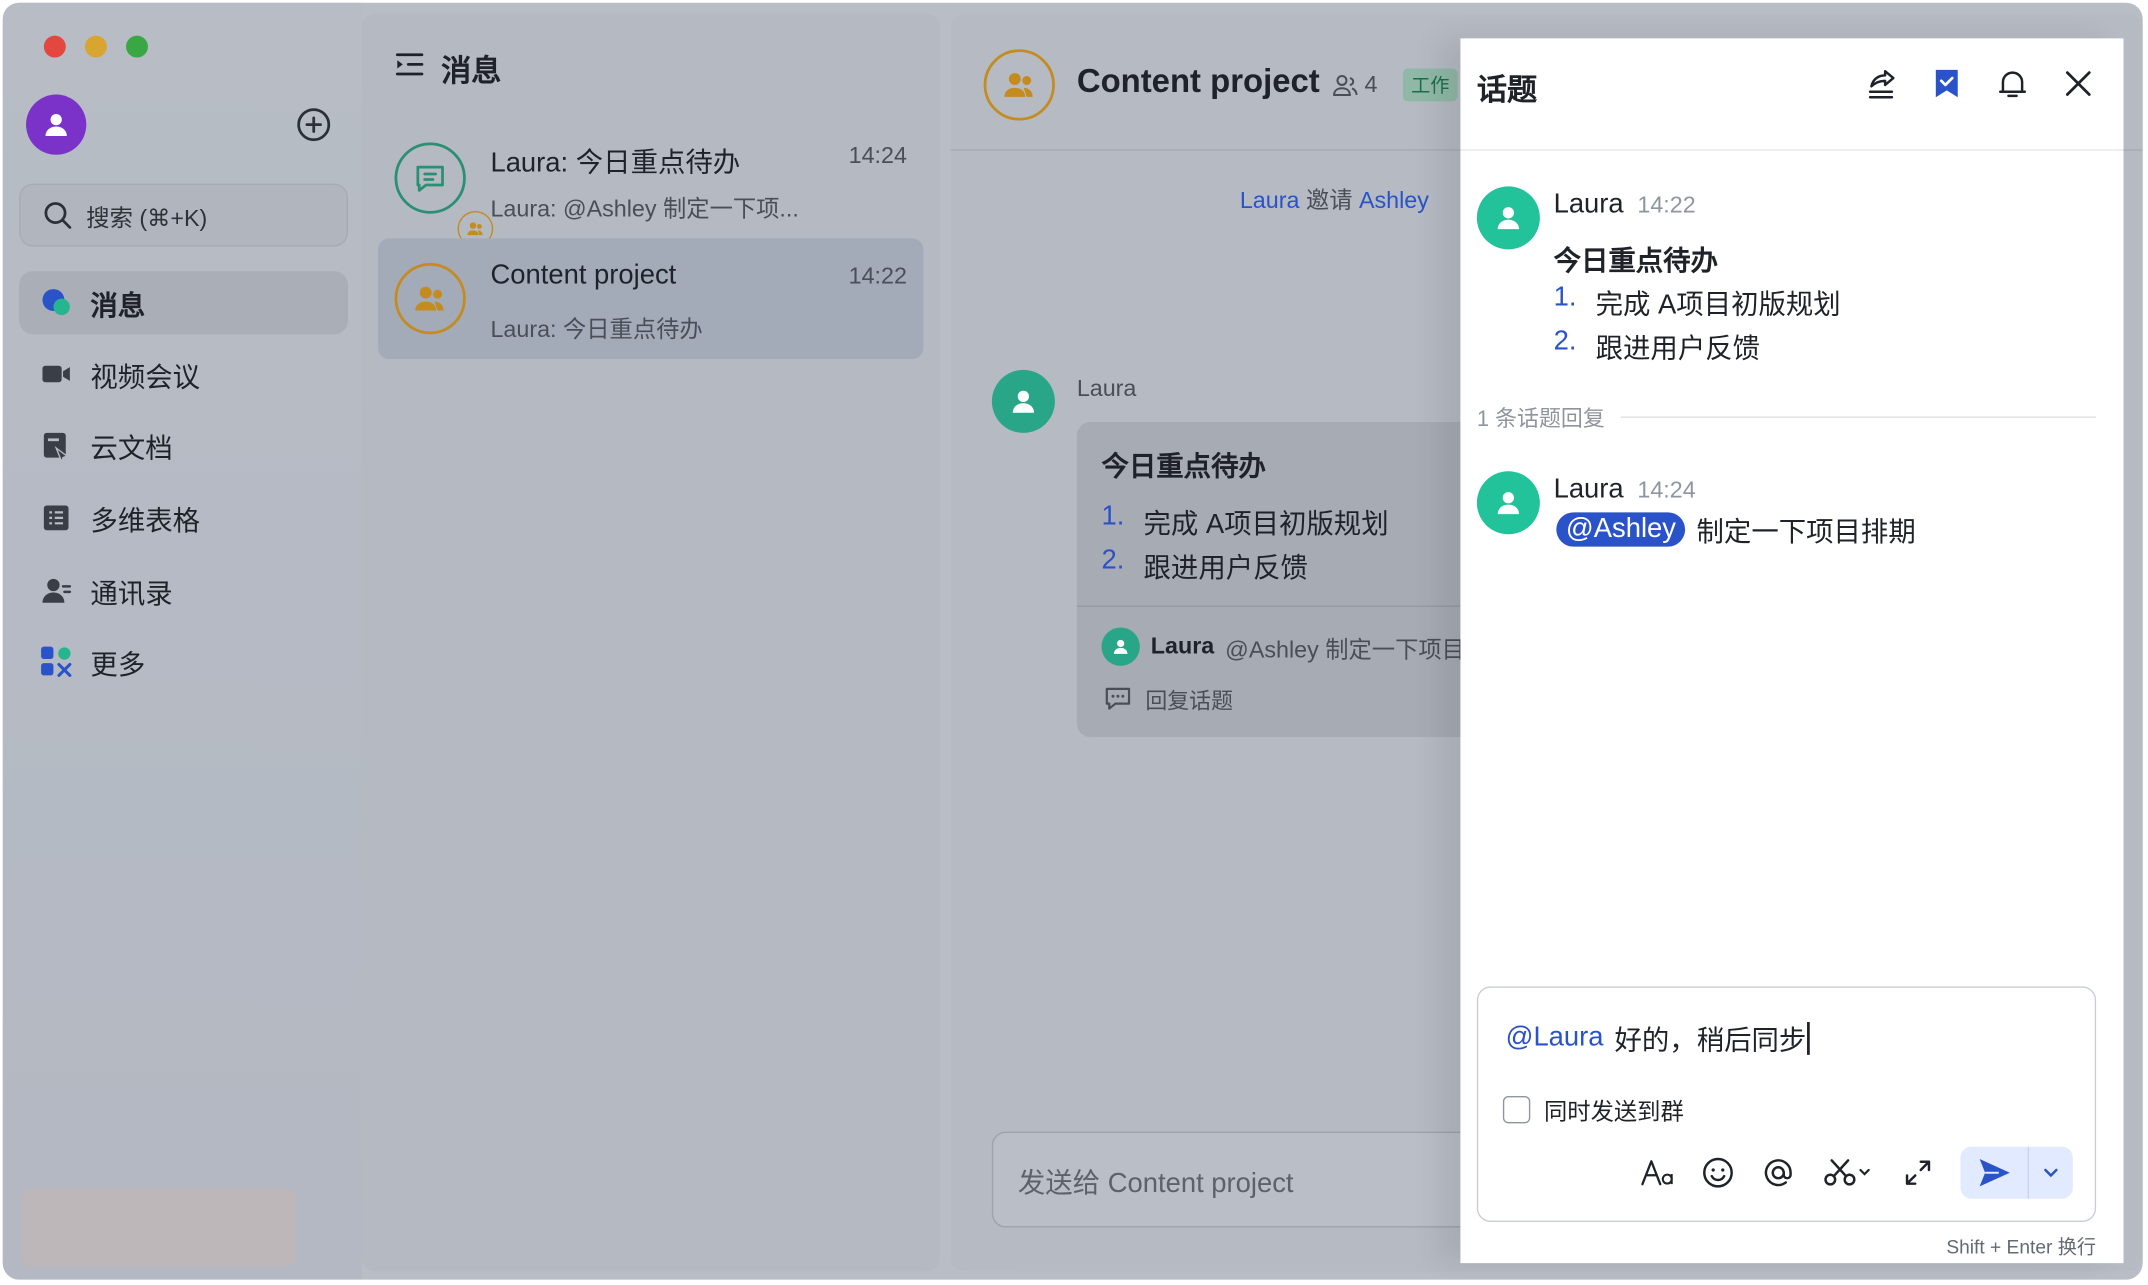  What do you see at coordinates (1540, 420) in the screenshot?
I see `reply-count-label: 1 条话题回复` at bounding box center [1540, 420].